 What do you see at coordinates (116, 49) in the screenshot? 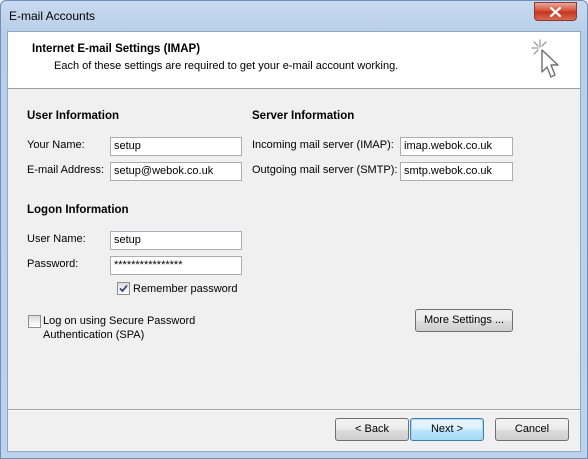
I see `page-title: Internet E-mail Settings (IMAP)` at bounding box center [116, 49].